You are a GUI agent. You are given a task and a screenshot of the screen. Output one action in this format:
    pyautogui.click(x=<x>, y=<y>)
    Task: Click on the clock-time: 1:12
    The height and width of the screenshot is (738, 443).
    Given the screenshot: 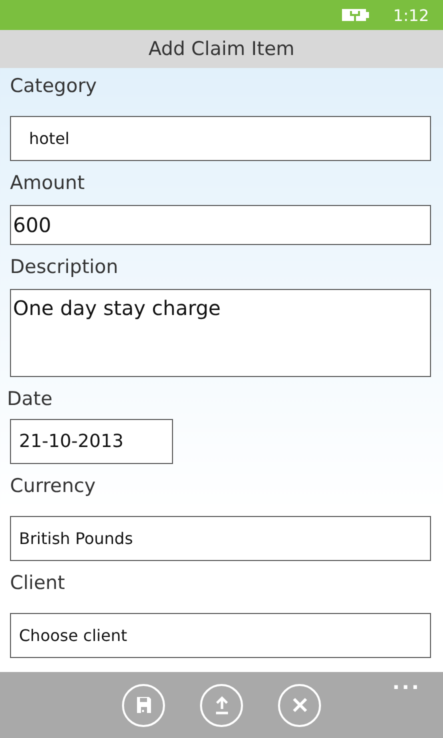 What is the action you would take?
    pyautogui.click(x=411, y=15)
    